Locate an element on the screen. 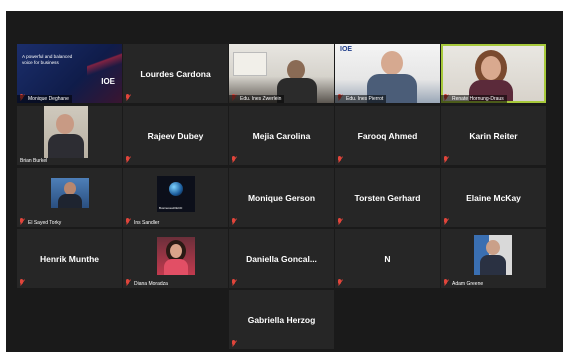 This screenshot has width=569, height=358. participant-name: Elaine McKay is located at coordinates (493, 197).